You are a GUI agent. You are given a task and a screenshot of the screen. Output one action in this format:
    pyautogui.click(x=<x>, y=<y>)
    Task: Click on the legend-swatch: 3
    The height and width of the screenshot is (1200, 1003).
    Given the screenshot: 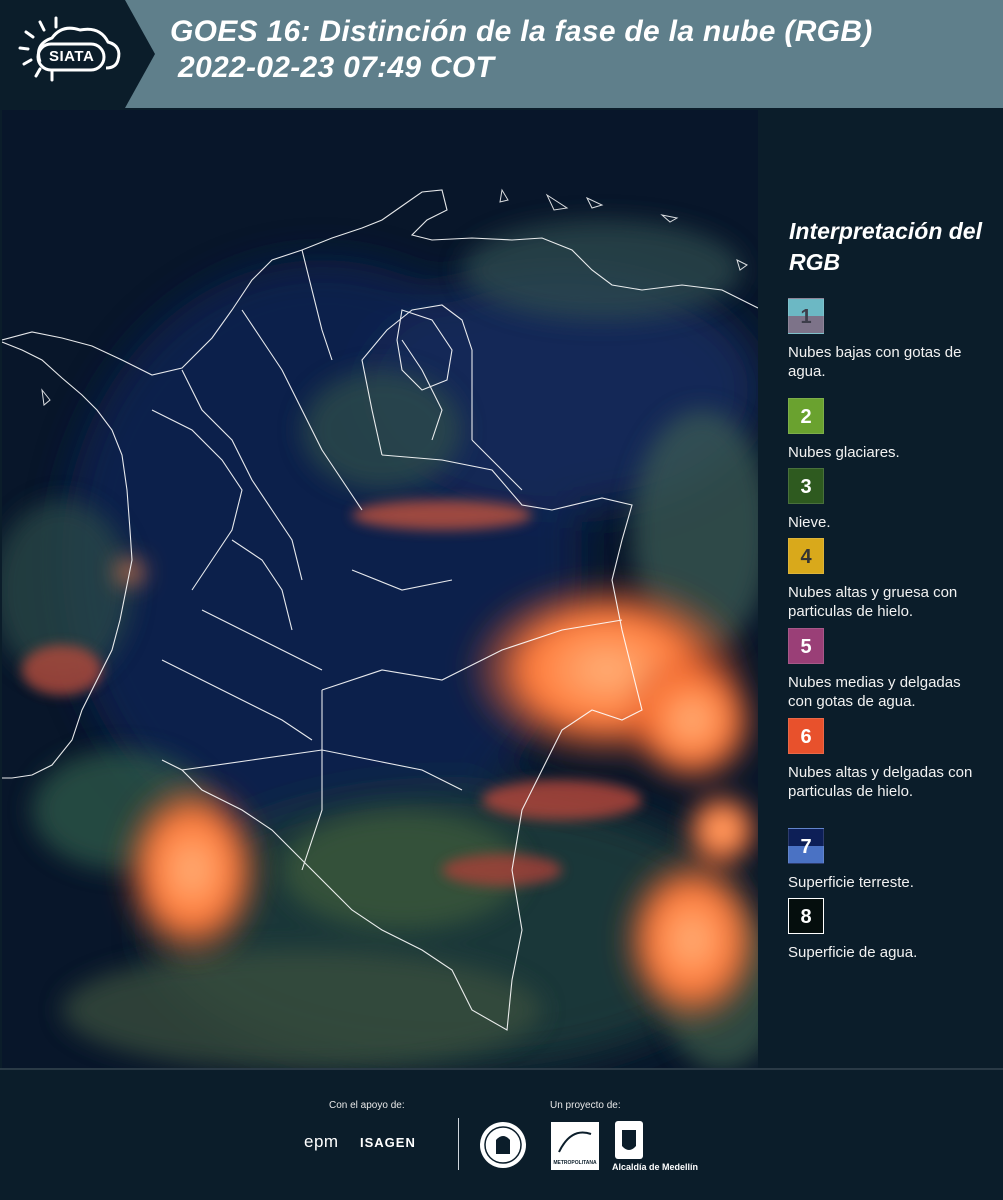 What is the action you would take?
    pyautogui.click(x=806, y=486)
    